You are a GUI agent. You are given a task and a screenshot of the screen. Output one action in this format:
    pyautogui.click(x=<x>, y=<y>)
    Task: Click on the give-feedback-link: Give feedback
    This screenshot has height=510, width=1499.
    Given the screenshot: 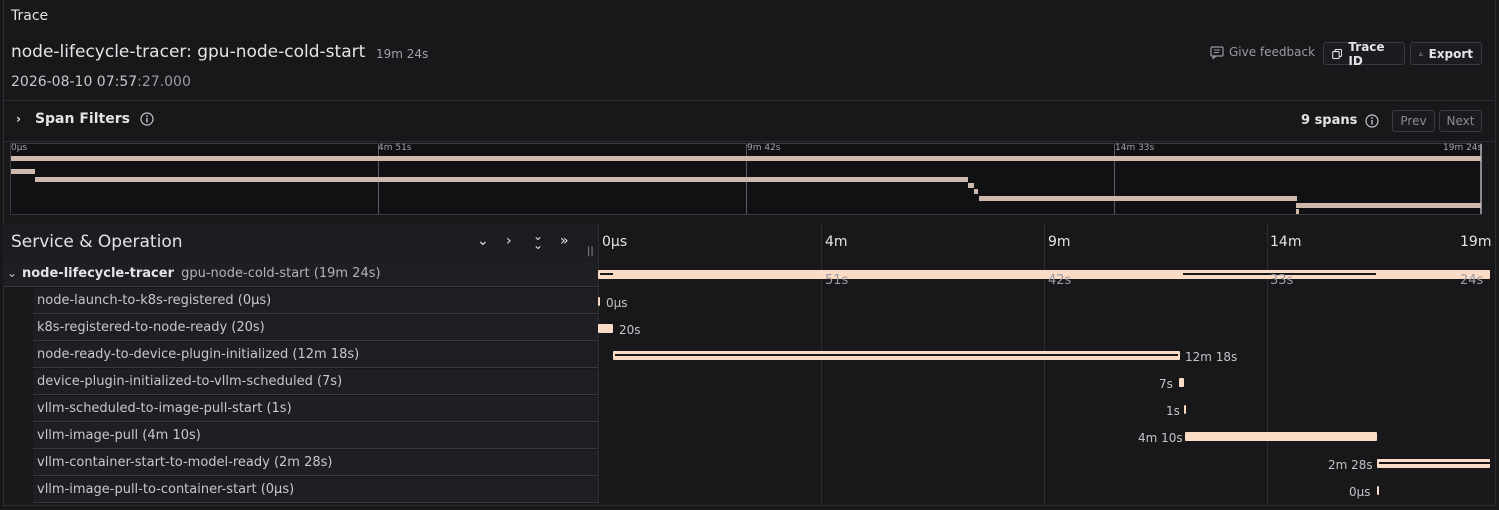 What is the action you would take?
    pyautogui.click(x=1262, y=52)
    